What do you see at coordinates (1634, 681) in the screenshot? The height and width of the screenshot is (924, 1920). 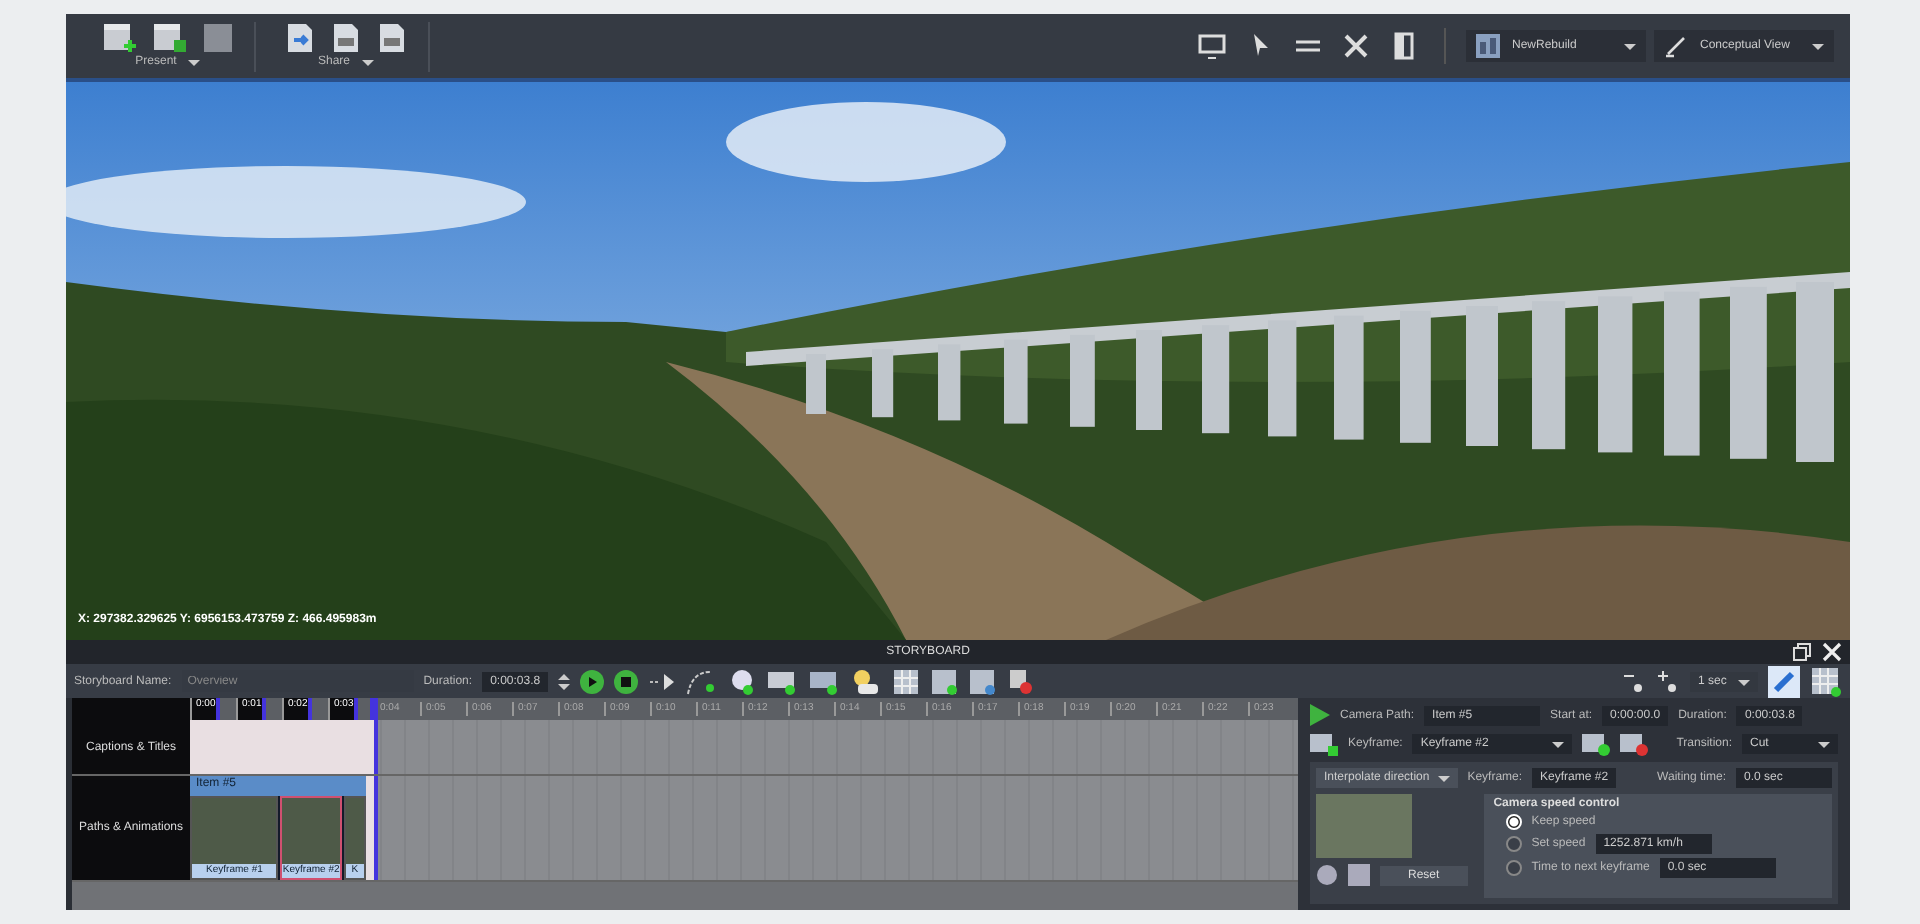 I see `zoom-out-icon` at bounding box center [1634, 681].